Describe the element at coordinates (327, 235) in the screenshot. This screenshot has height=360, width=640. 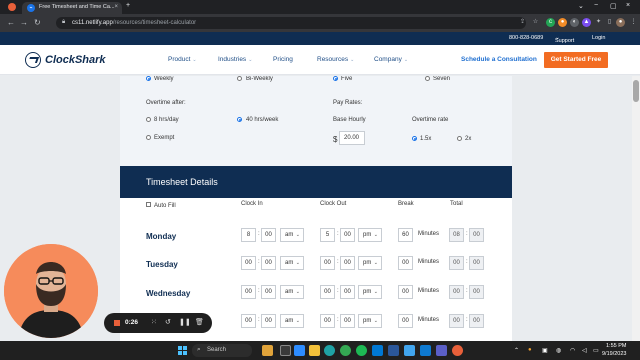
I see `clock-out-hour-input: 5` at that location.